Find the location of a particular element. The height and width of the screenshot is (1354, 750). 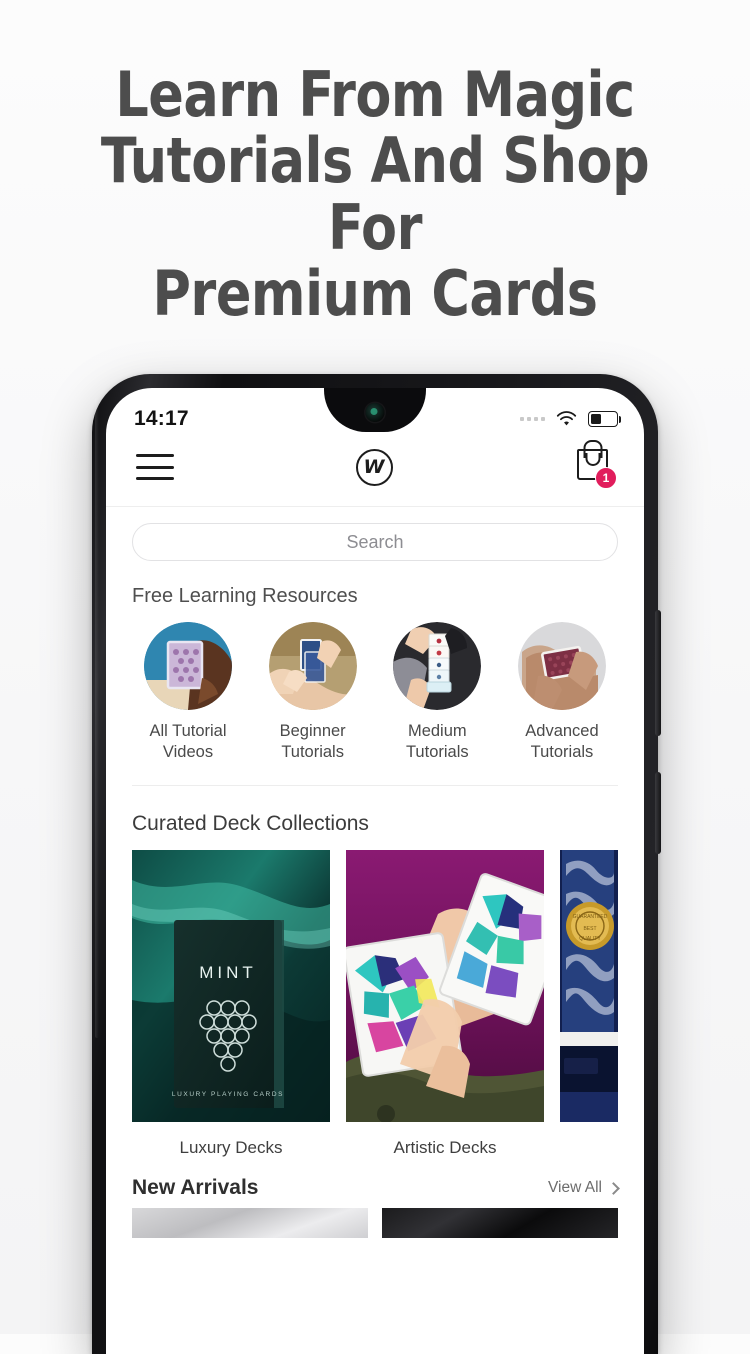

learning-item-beginner-tutorials: Beginner Tutorials is located at coordinates (313, 692).